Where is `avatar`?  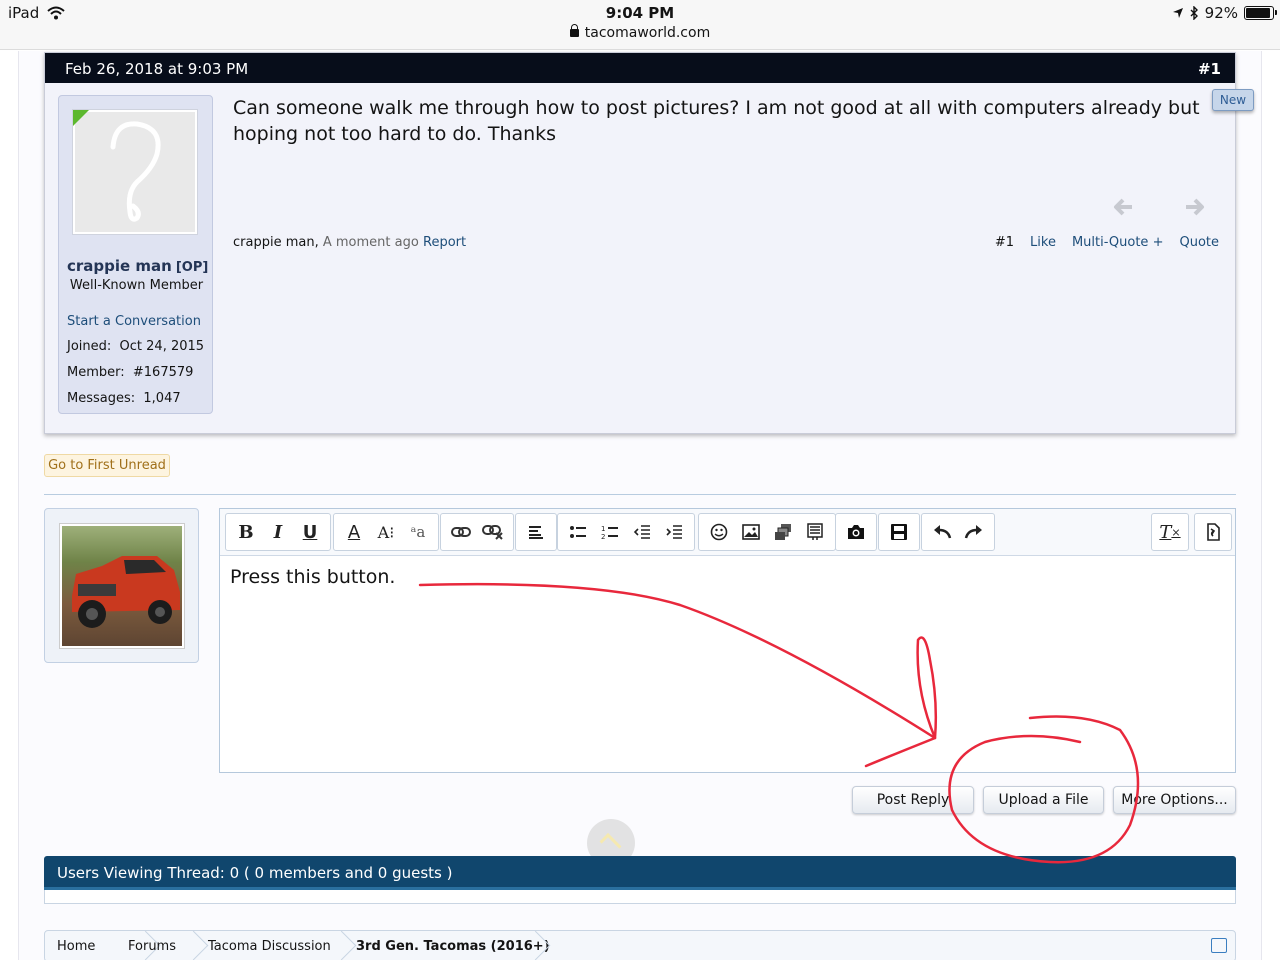 avatar is located at coordinates (135, 172).